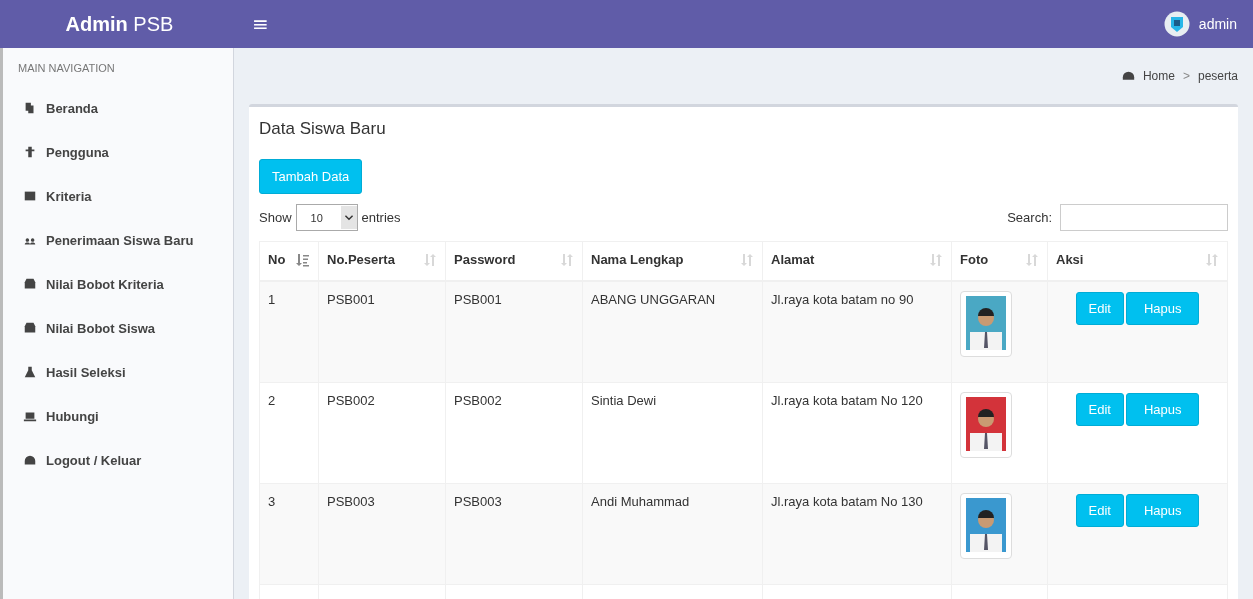  Describe the element at coordinates (323, 129) in the screenshot. I see `panel-title: Data Siswa Baru` at that location.